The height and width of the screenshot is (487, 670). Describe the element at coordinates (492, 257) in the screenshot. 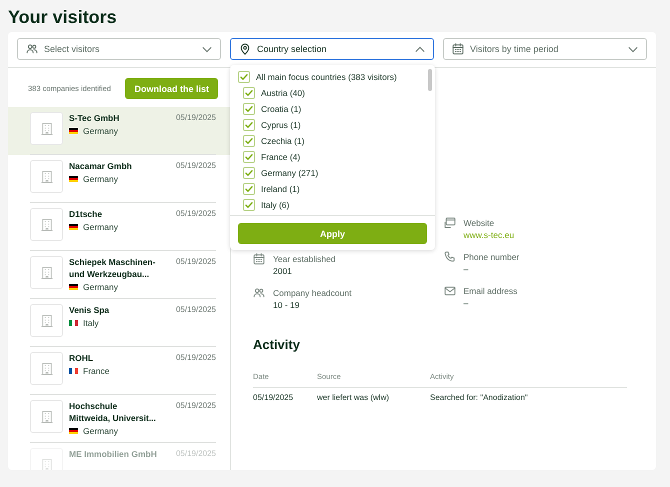

I see `field-label: Phone number` at that location.